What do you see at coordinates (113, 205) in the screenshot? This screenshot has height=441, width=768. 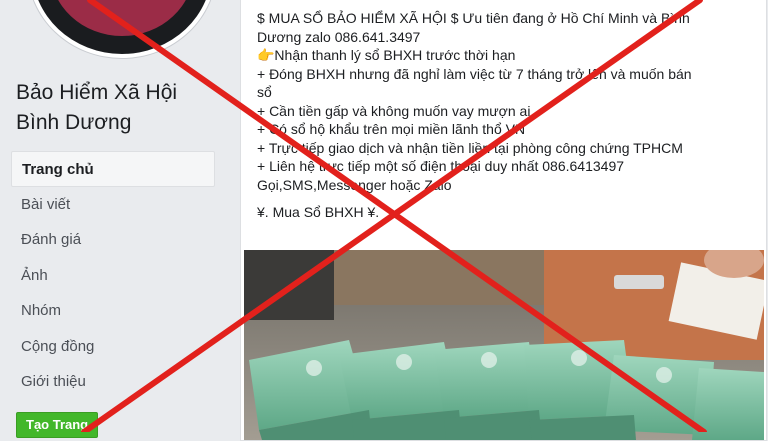 I see `nav-item-posts: Bài viết` at bounding box center [113, 205].